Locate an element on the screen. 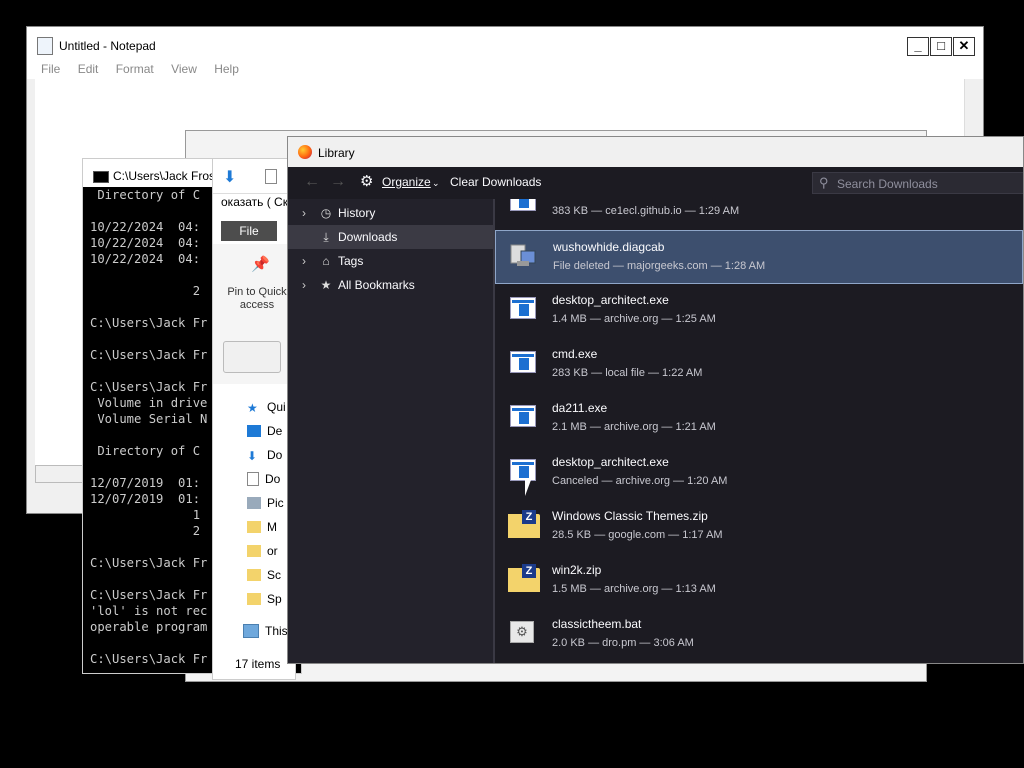 The width and height of the screenshot is (1024, 768). clock-icon: ◷ is located at coordinates (326, 213).